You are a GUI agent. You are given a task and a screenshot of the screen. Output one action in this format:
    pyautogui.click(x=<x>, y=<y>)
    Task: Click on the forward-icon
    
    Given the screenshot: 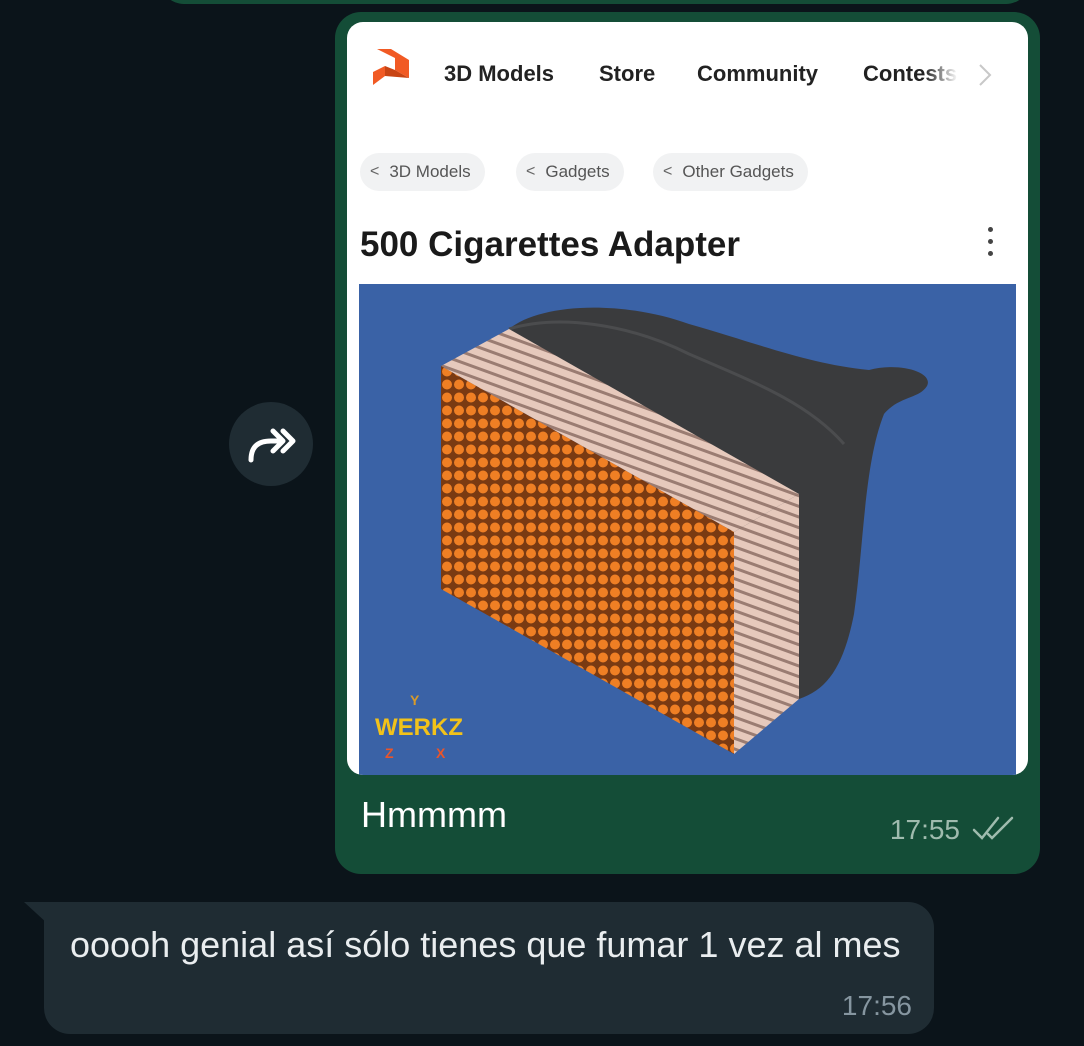 What is the action you would take?
    pyautogui.click(x=272, y=445)
    